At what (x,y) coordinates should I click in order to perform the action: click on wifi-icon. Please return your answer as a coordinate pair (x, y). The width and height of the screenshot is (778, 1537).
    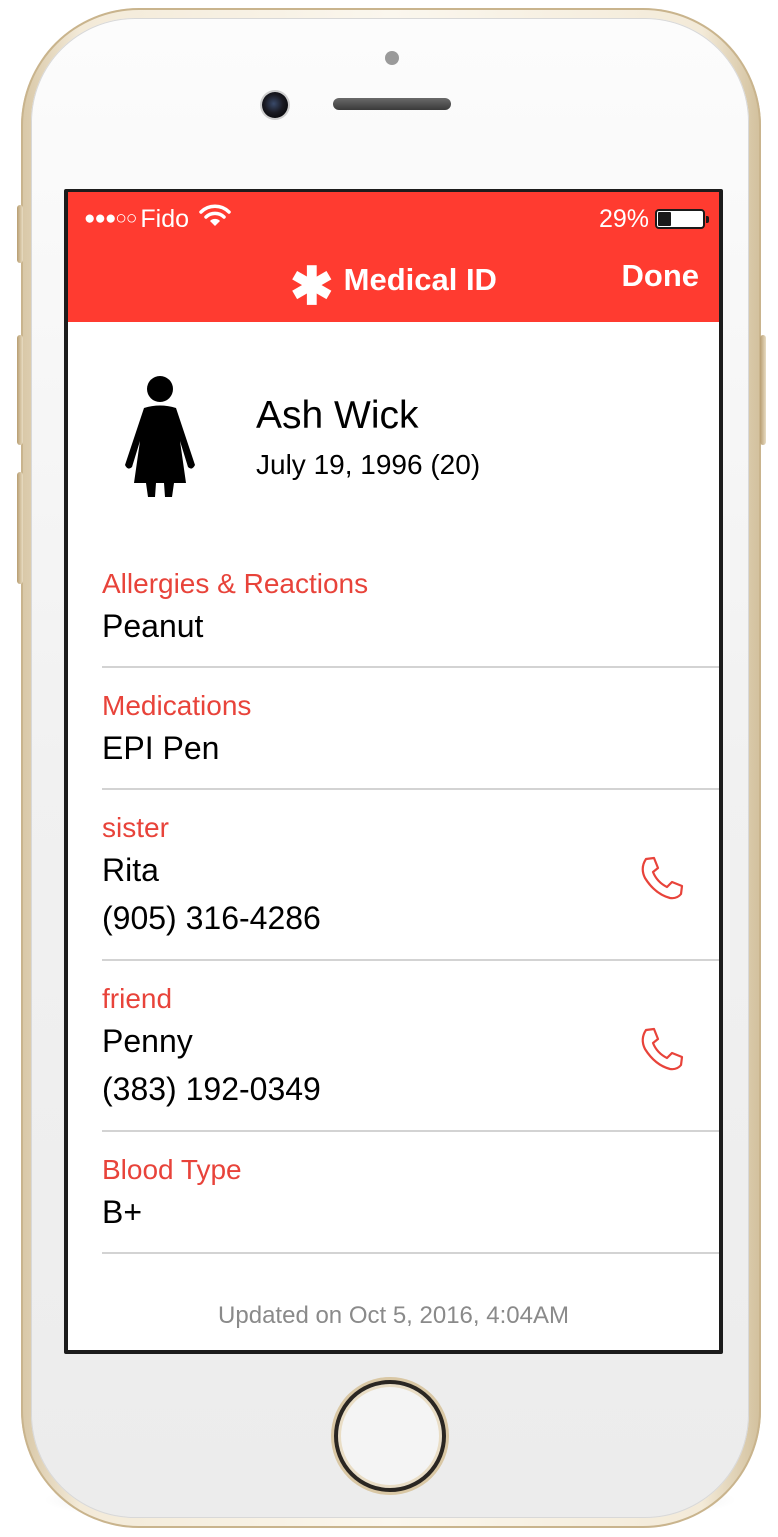
    Looking at the image, I should click on (215, 219).